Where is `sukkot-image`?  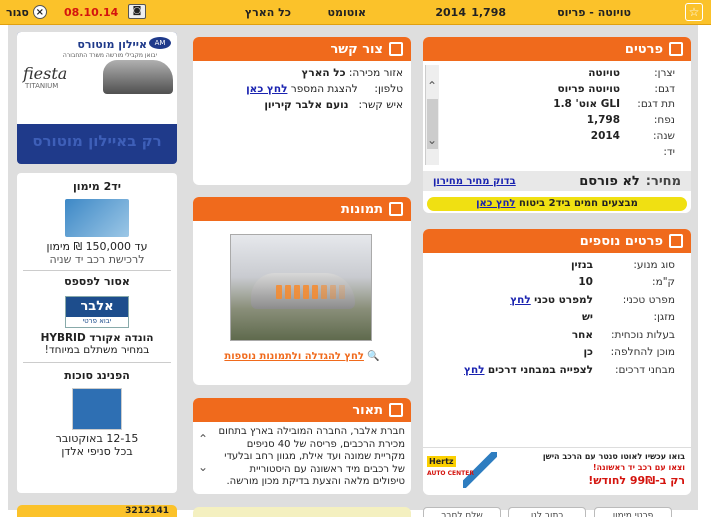
sukkot-image is located at coordinates (97, 409).